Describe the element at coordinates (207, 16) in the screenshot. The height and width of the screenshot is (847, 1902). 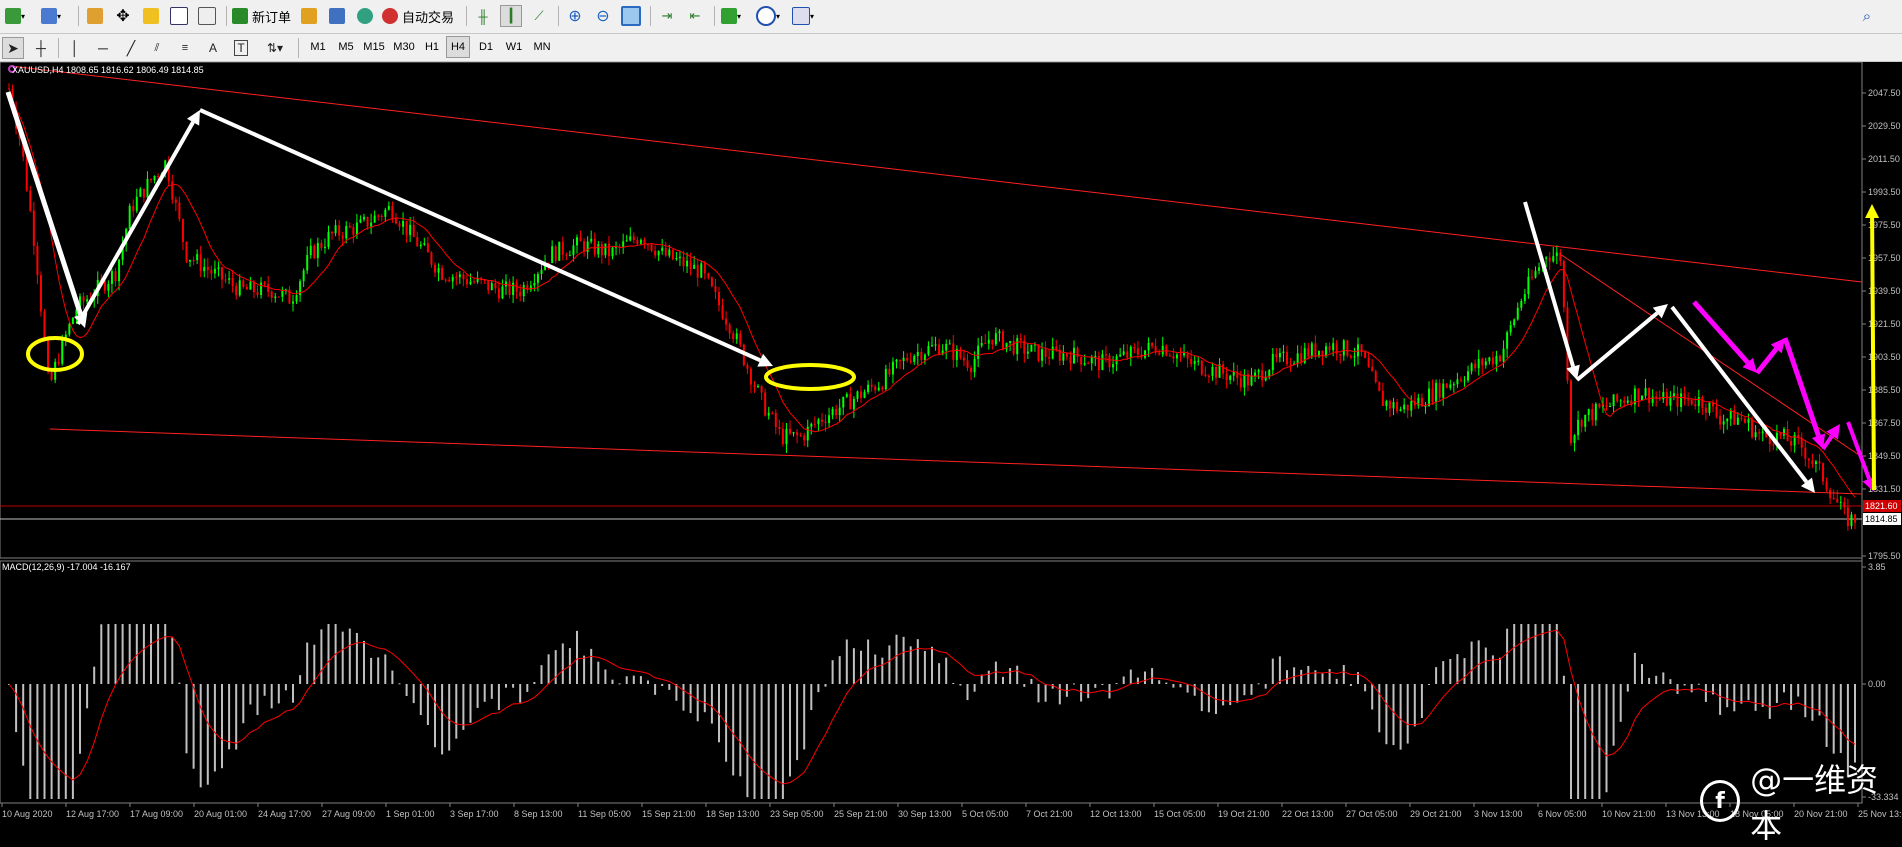
I see `tester-button` at that location.